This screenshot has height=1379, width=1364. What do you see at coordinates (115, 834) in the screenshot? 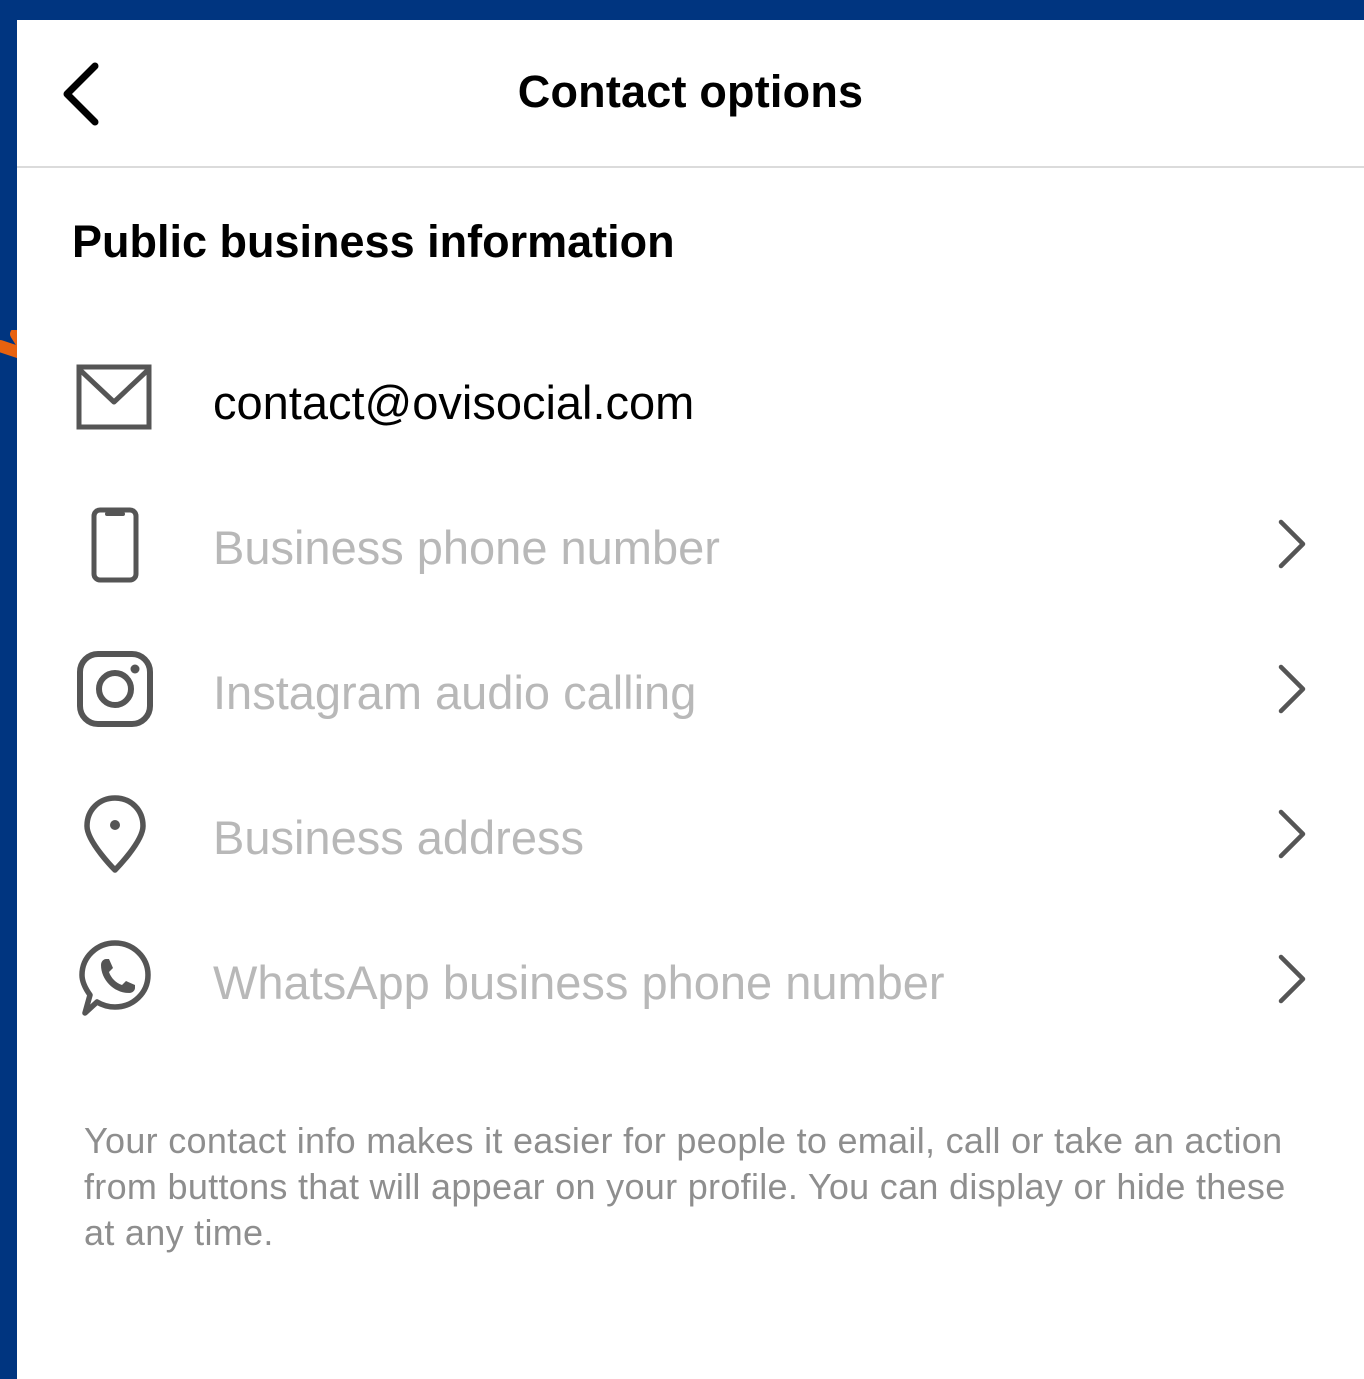
I see `location-pin-icon` at bounding box center [115, 834].